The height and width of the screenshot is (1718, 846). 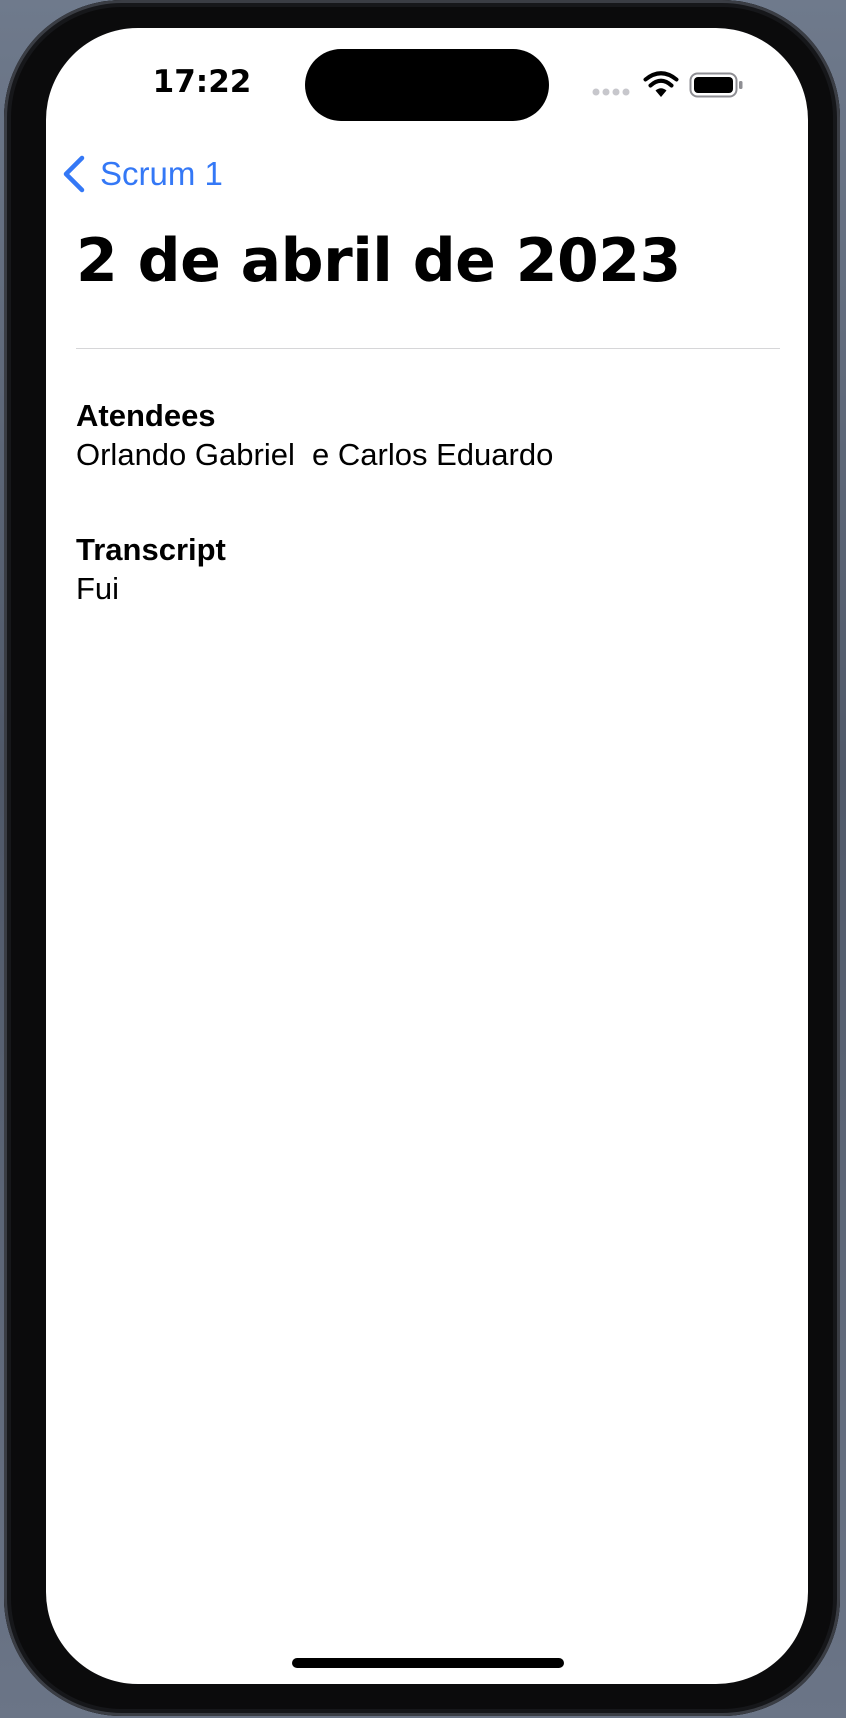 I want to click on page-title: 2 de abril de 2023, so click(x=378, y=261).